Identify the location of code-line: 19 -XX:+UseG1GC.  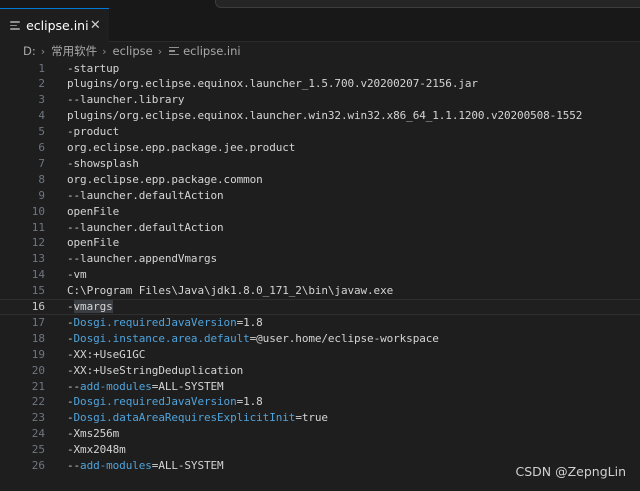
(320, 354).